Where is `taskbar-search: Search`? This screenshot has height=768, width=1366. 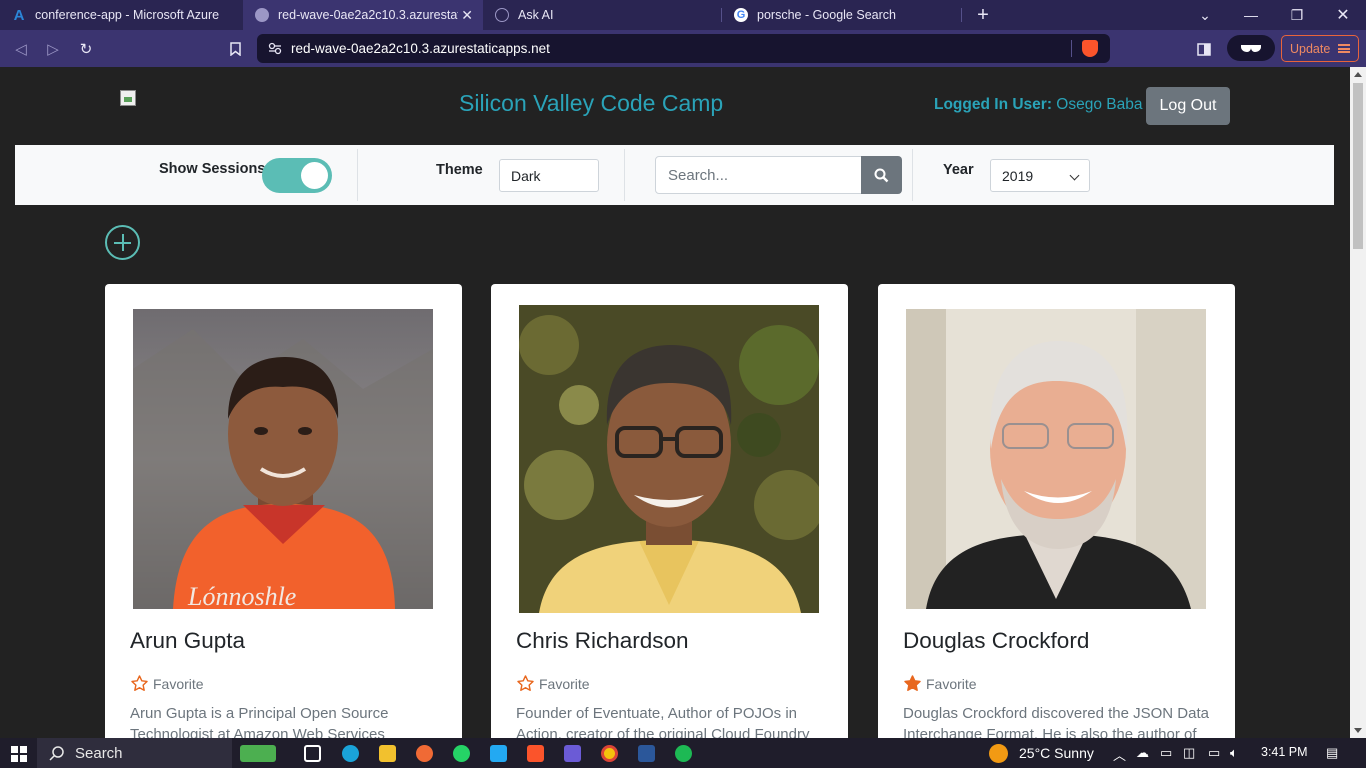
taskbar-search: Search is located at coordinates (134, 753).